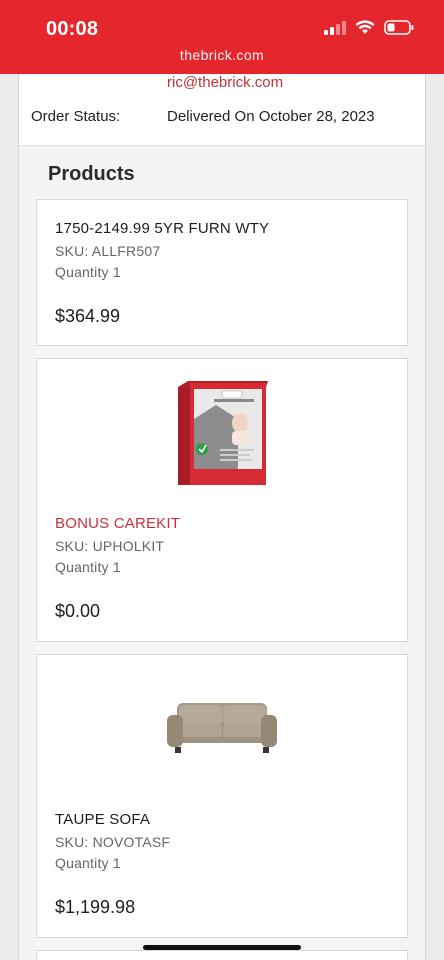 The image size is (444, 960). What do you see at coordinates (110, 546) in the screenshot?
I see `product-sku: SKU: UPHOLKIT` at bounding box center [110, 546].